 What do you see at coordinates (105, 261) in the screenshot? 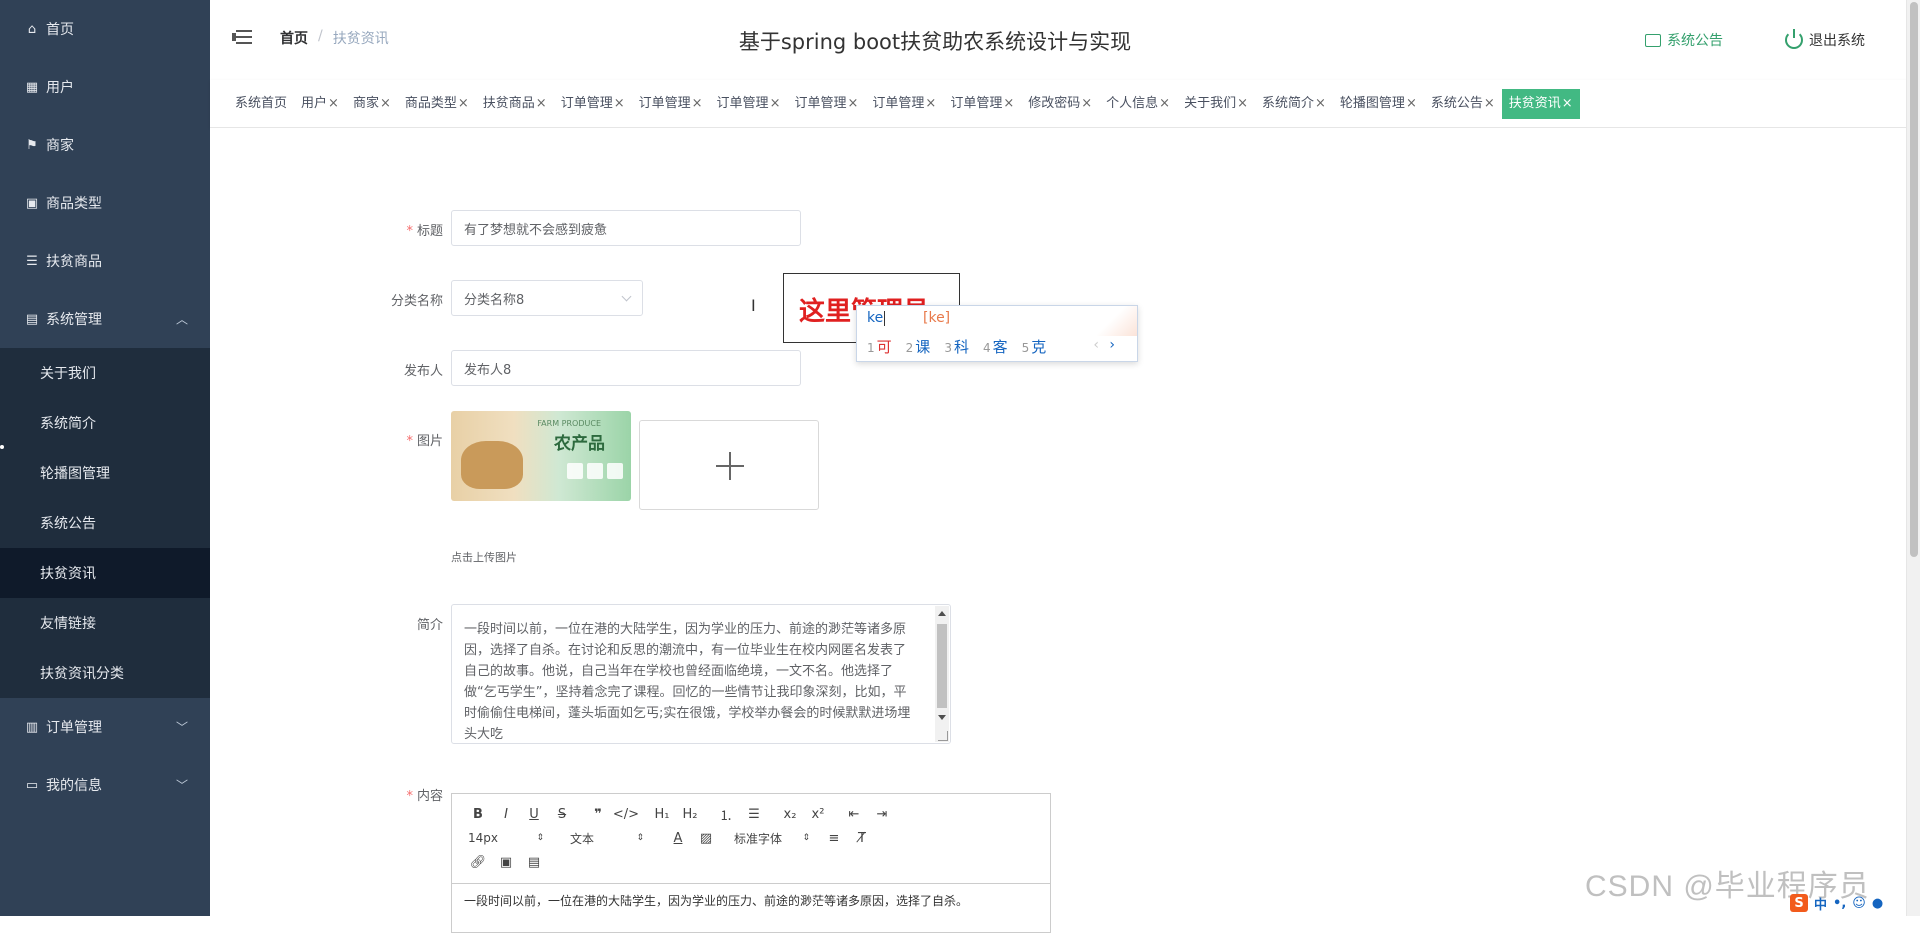
I see `sidebar-item-products: ☰ 扶贫商品` at bounding box center [105, 261].